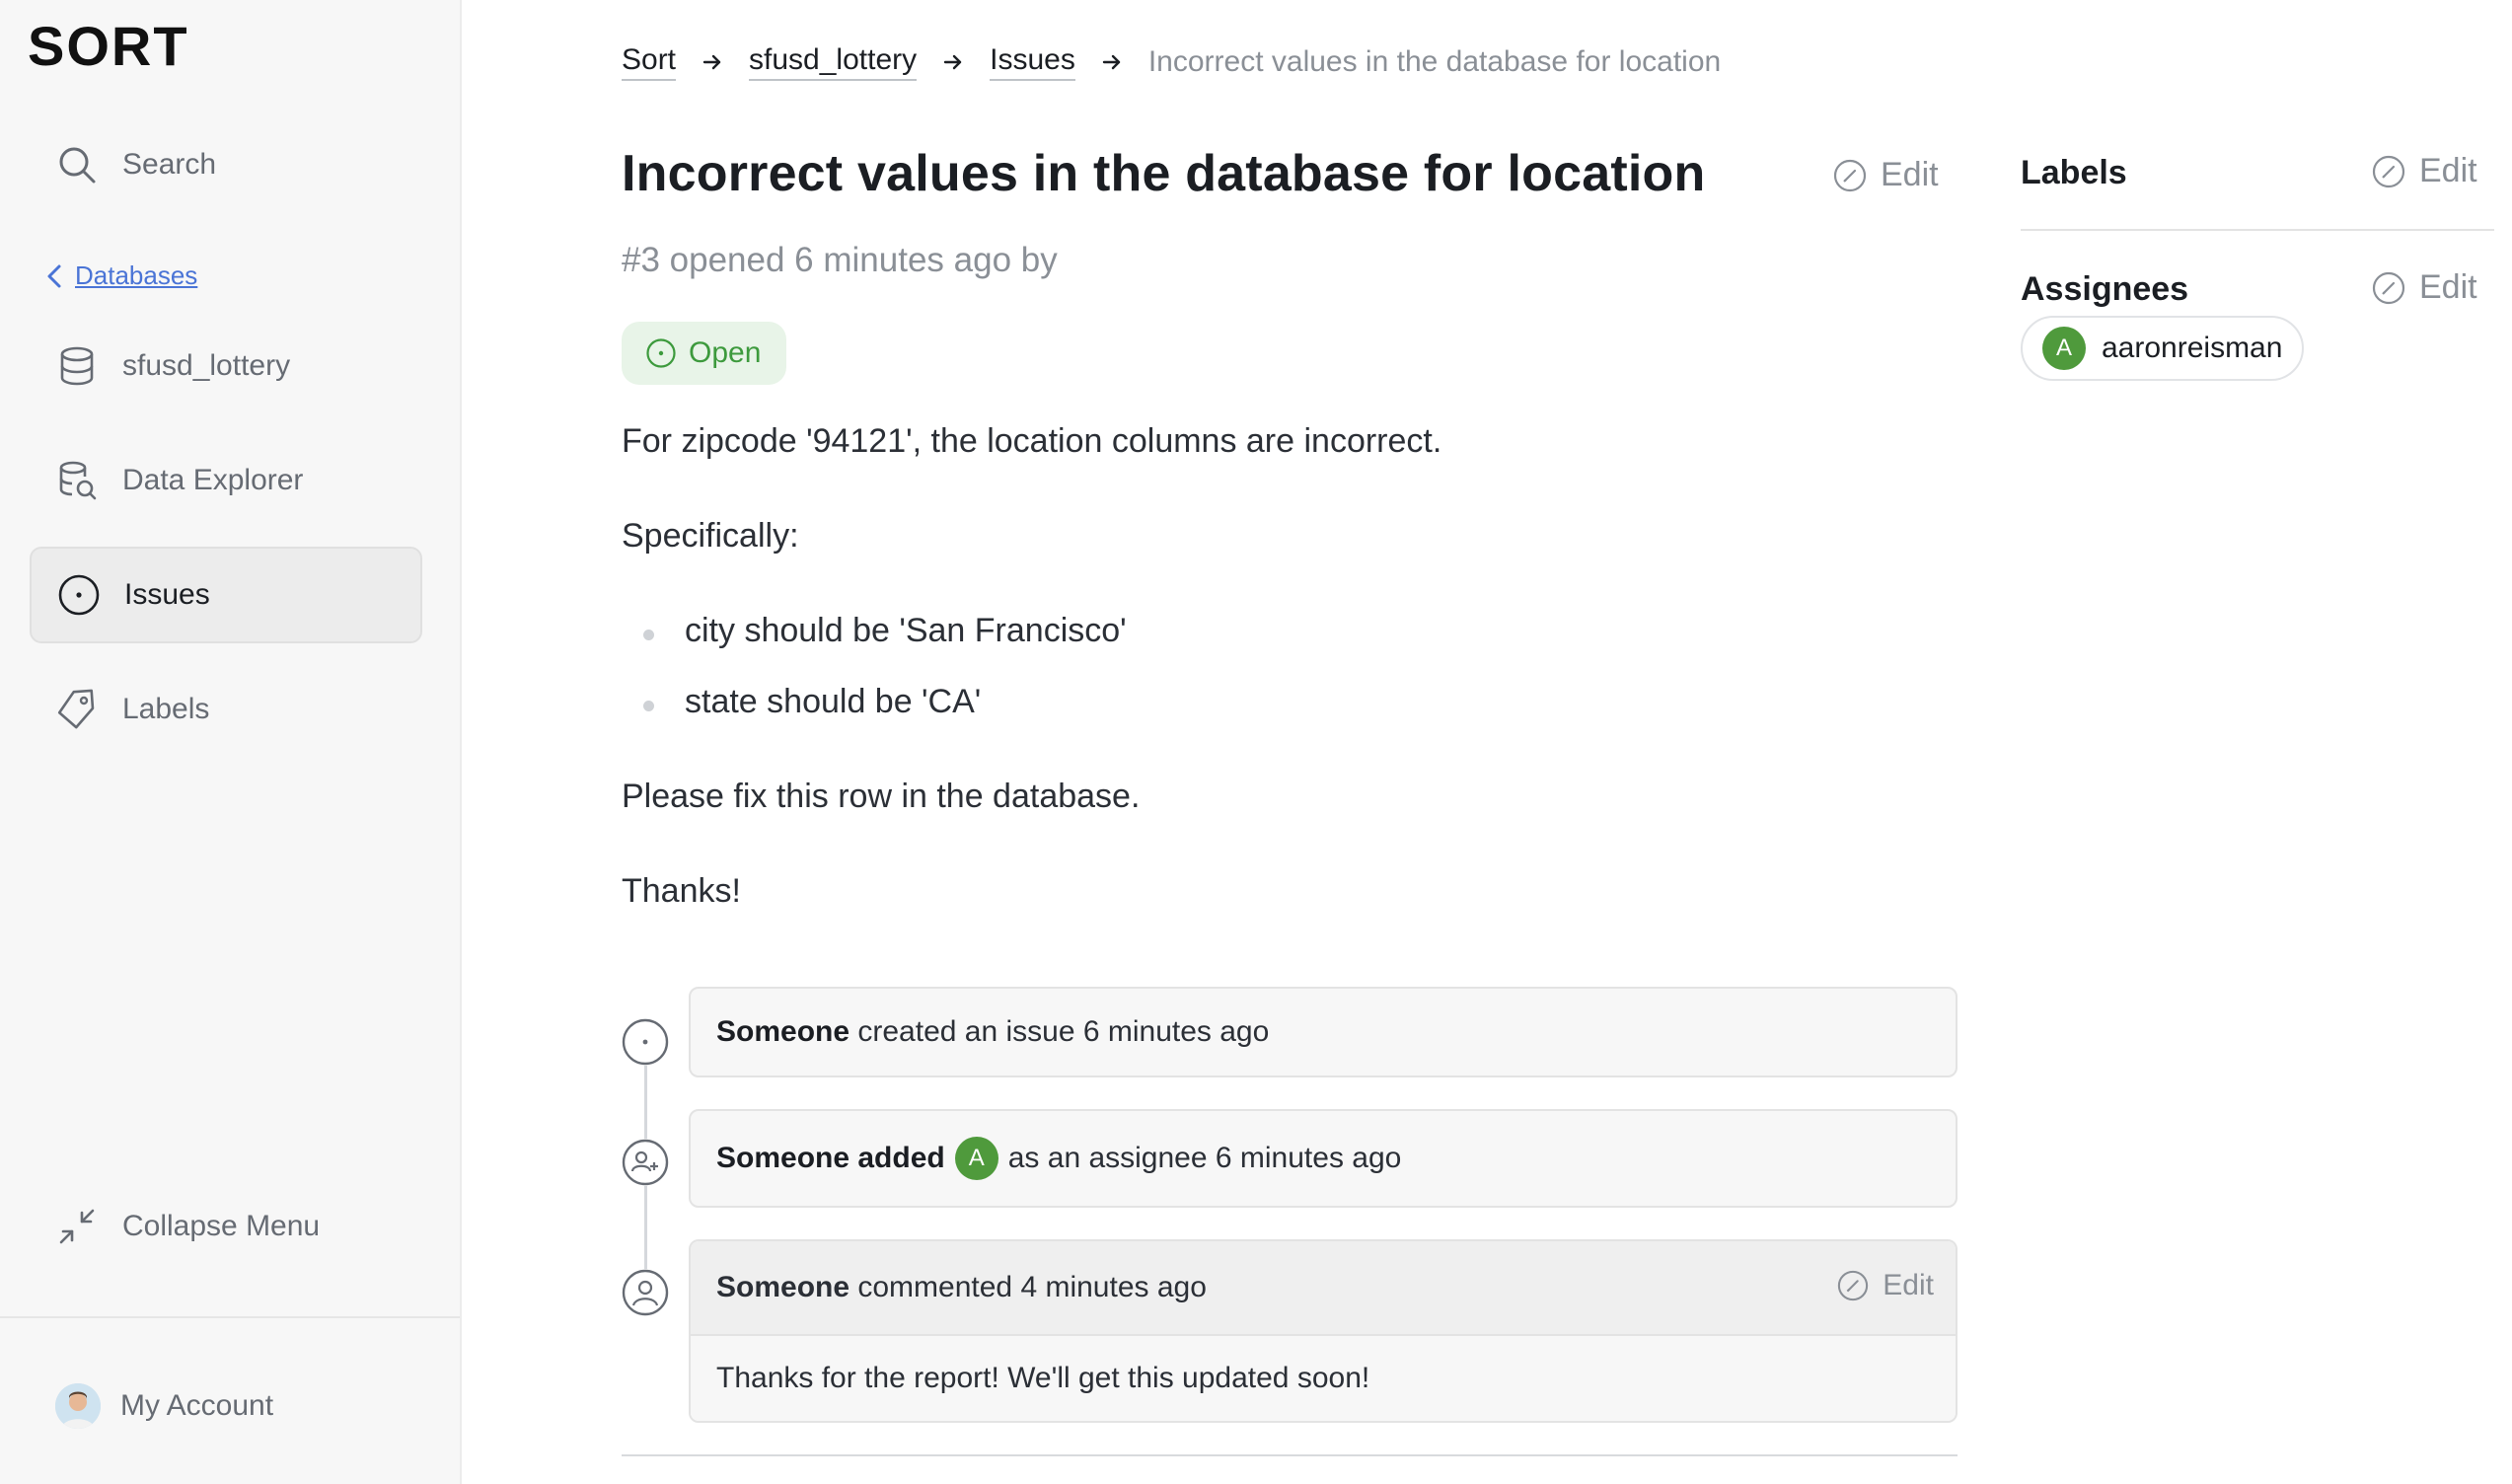 This screenshot has height=1484, width=2512. I want to click on edit-labels-button: Edit, so click(2424, 171).